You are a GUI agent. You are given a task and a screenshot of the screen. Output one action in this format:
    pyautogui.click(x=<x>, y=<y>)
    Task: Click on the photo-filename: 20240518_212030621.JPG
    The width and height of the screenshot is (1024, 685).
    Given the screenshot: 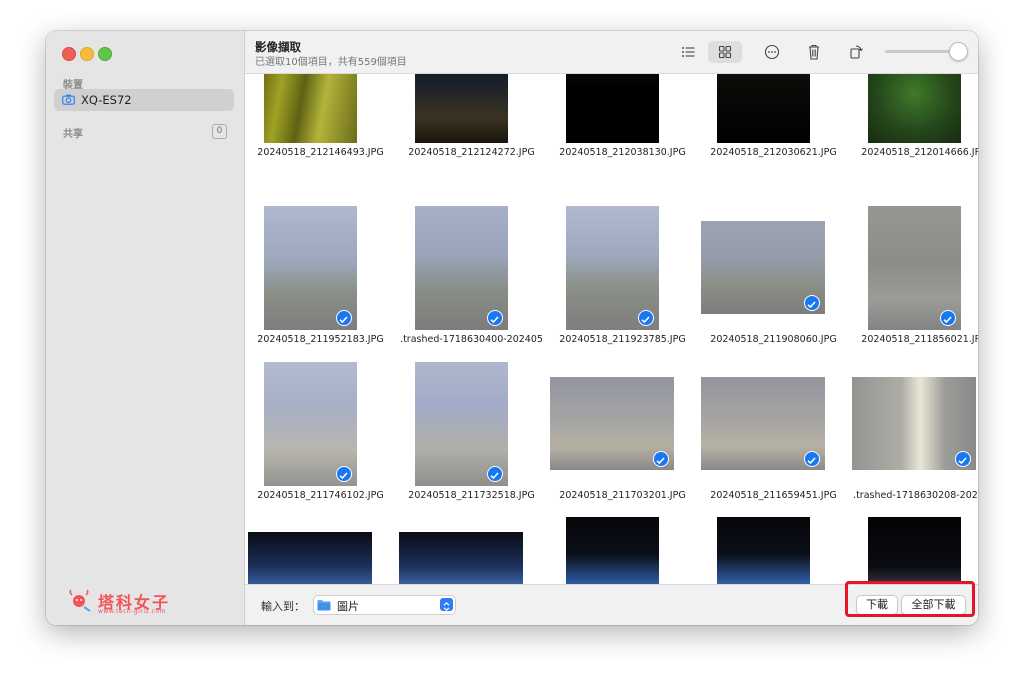 What is the action you would take?
    pyautogui.click(x=773, y=152)
    